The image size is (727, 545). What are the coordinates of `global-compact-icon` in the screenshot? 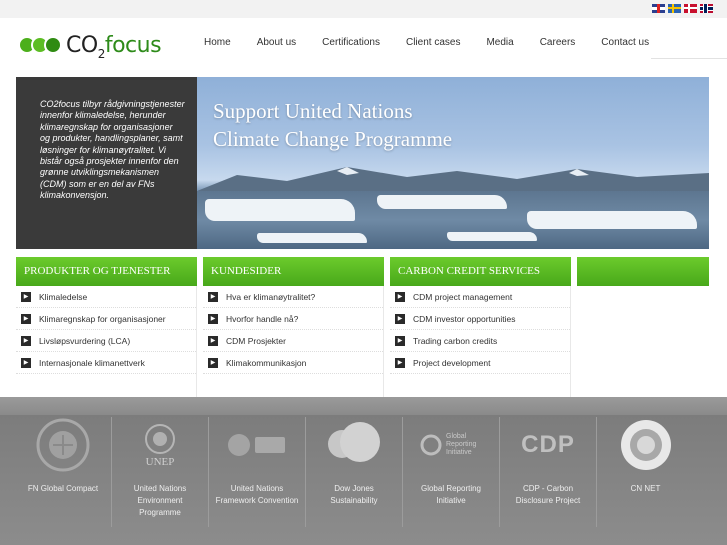 It's located at (63, 445).